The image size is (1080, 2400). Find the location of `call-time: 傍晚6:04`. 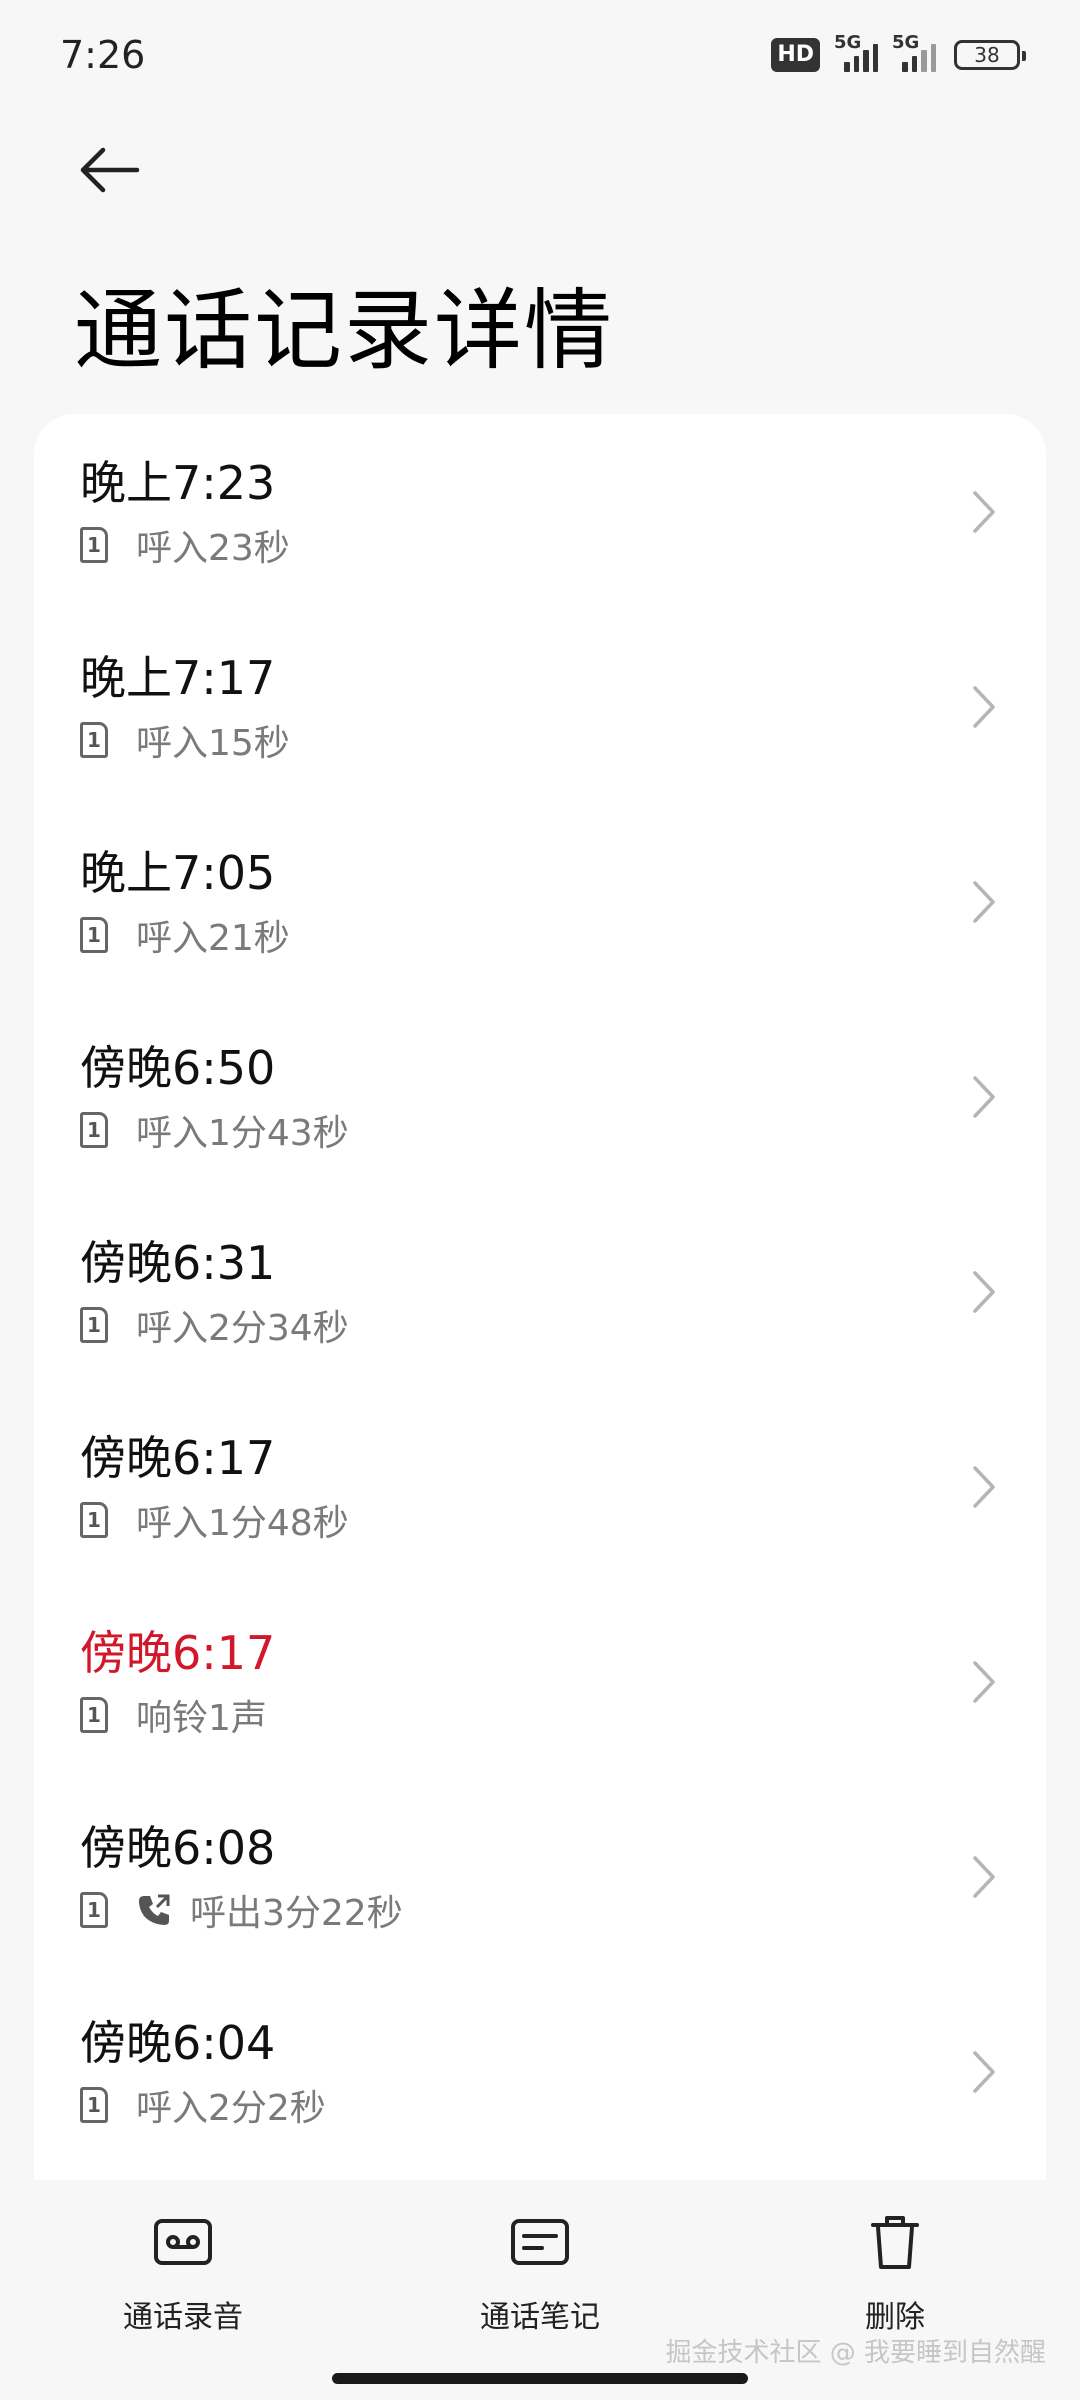

call-time: 傍晚6:04 is located at coordinates (178, 2042).